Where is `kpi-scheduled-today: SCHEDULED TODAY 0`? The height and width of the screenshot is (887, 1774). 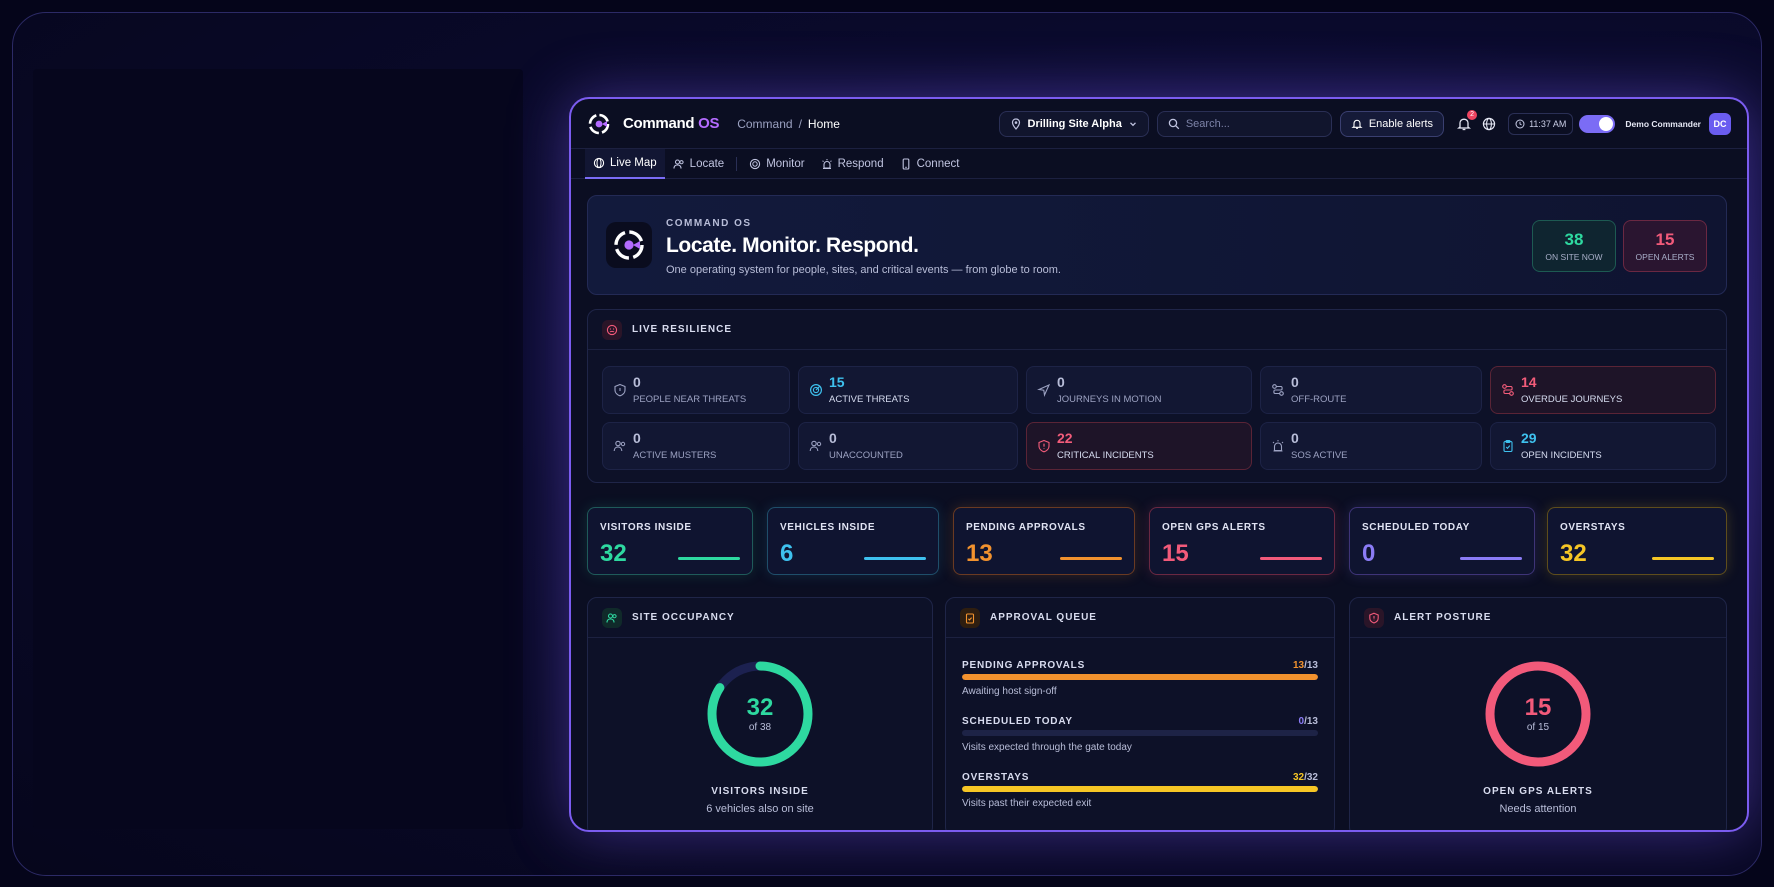 kpi-scheduled-today: SCHEDULED TODAY 0 is located at coordinates (1442, 541).